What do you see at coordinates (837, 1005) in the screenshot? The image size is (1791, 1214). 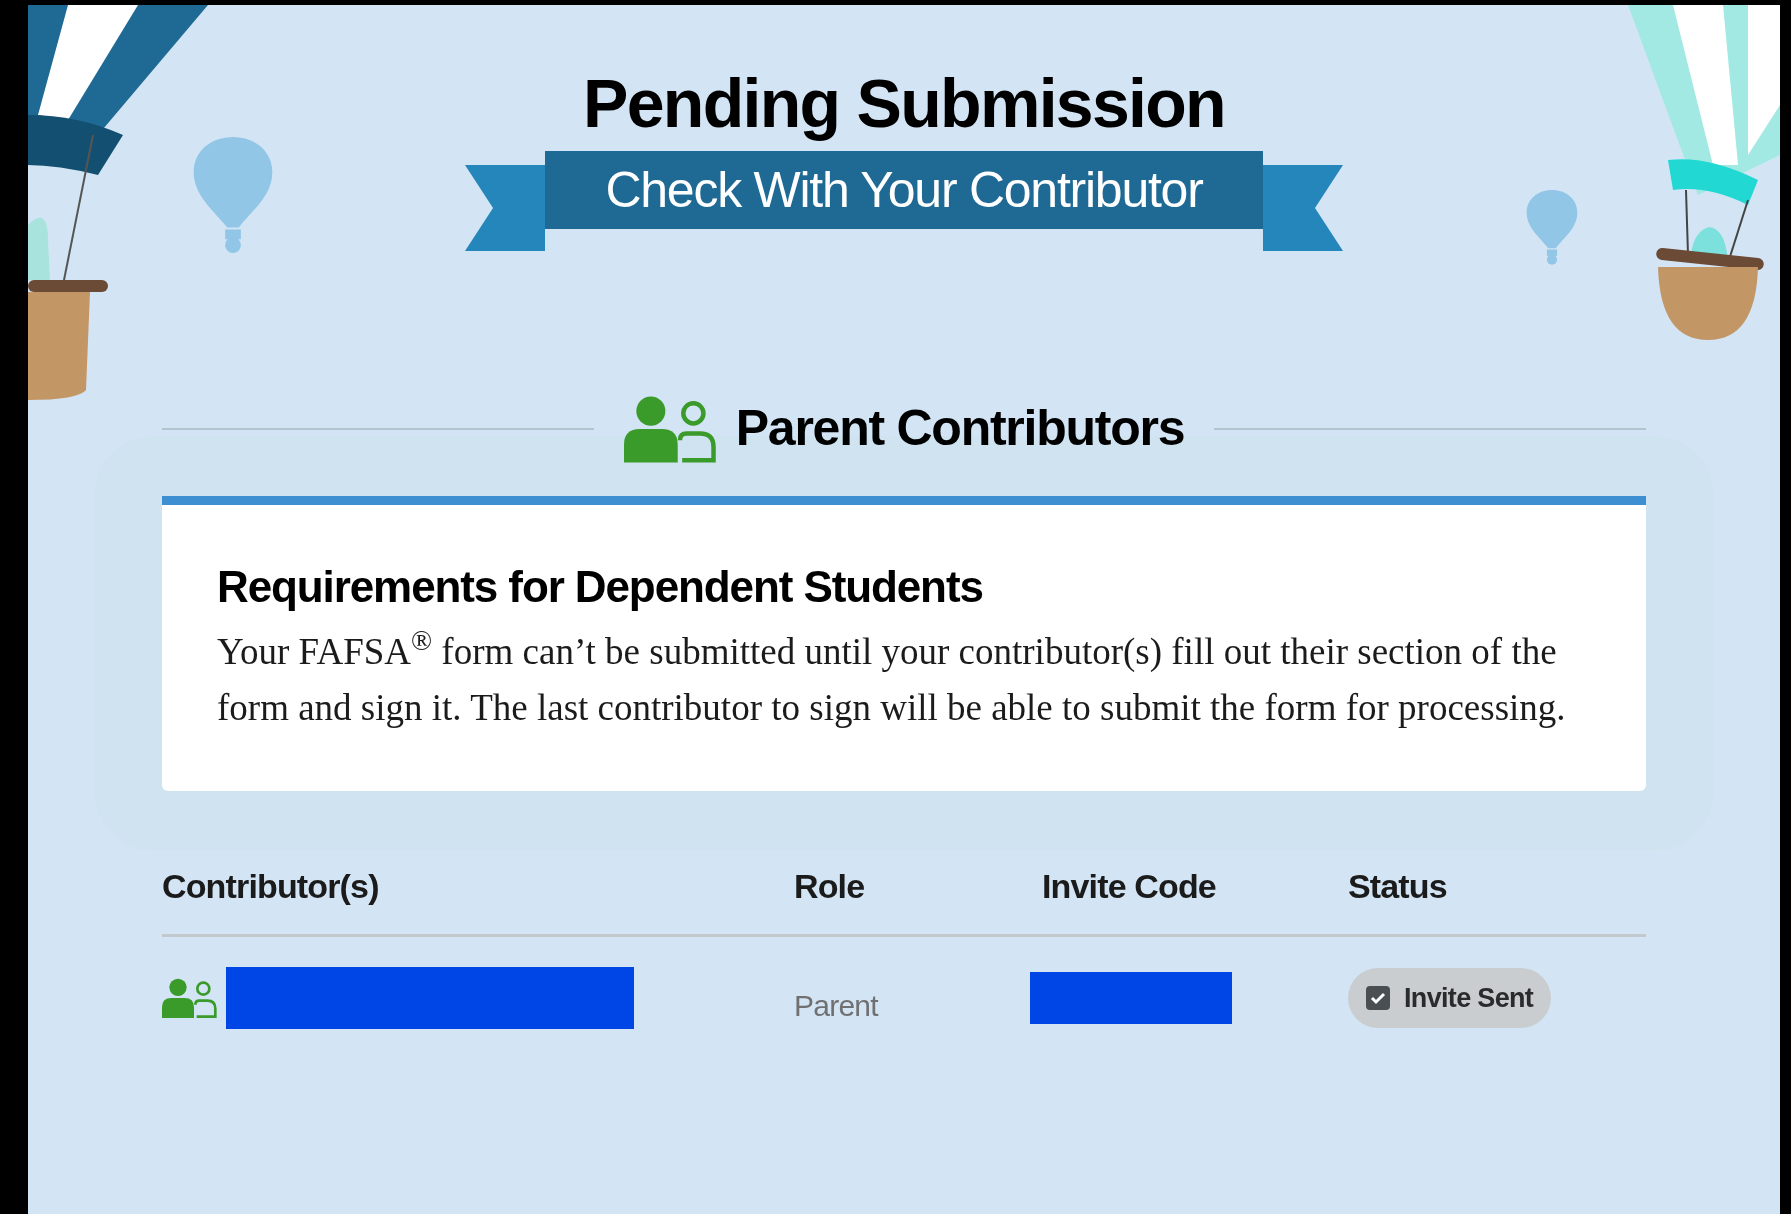 I see `table-cell-text: Parent` at bounding box center [837, 1005].